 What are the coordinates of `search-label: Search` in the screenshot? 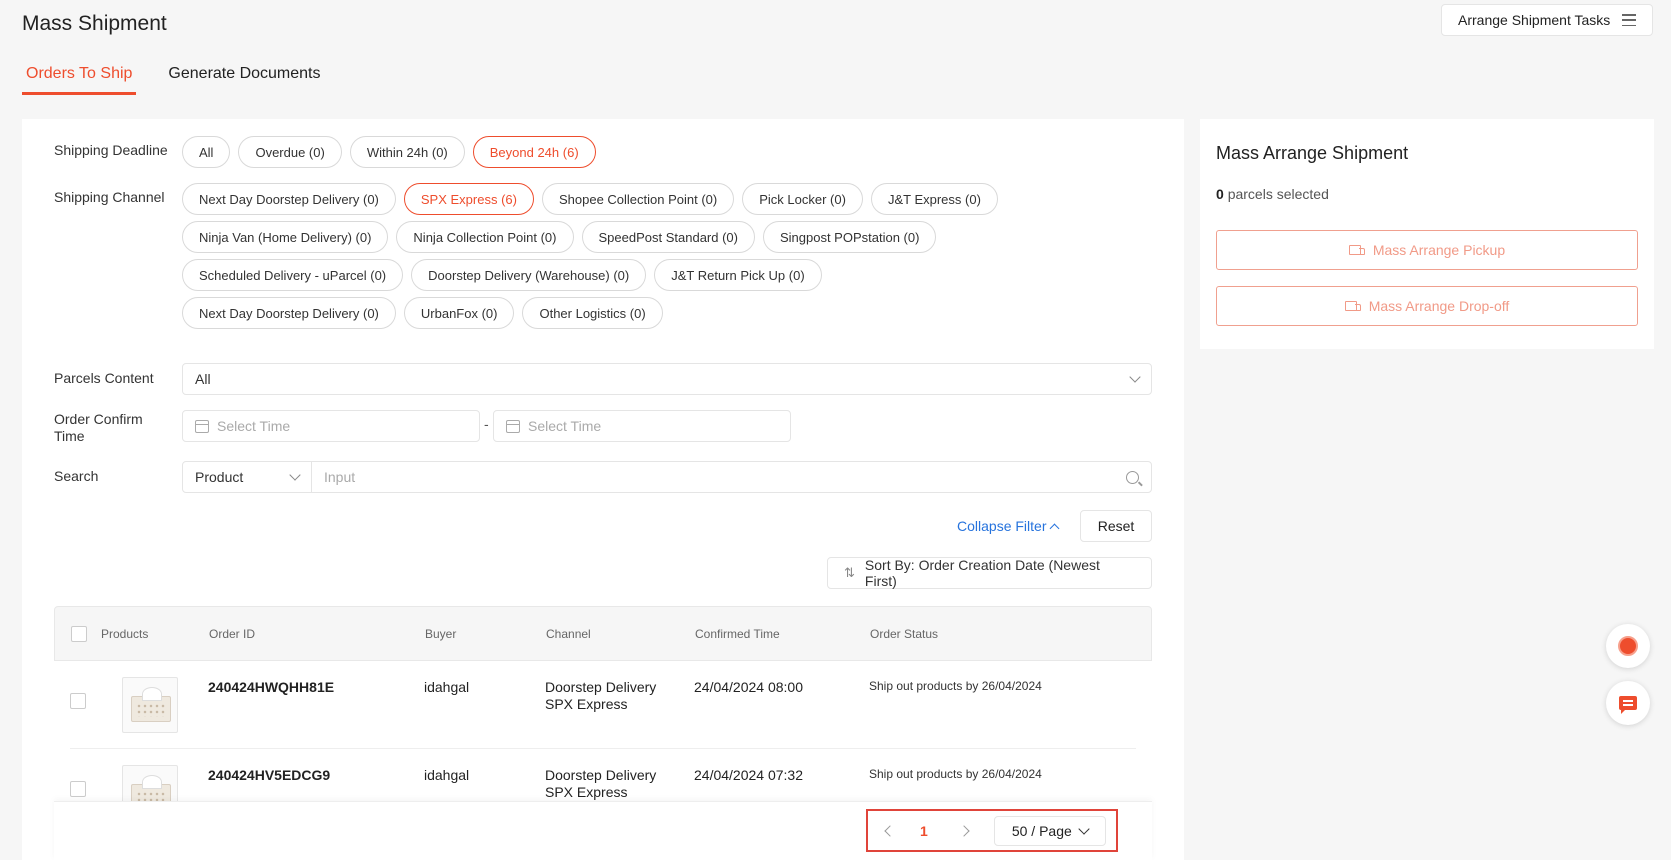 It's located at (76, 476).